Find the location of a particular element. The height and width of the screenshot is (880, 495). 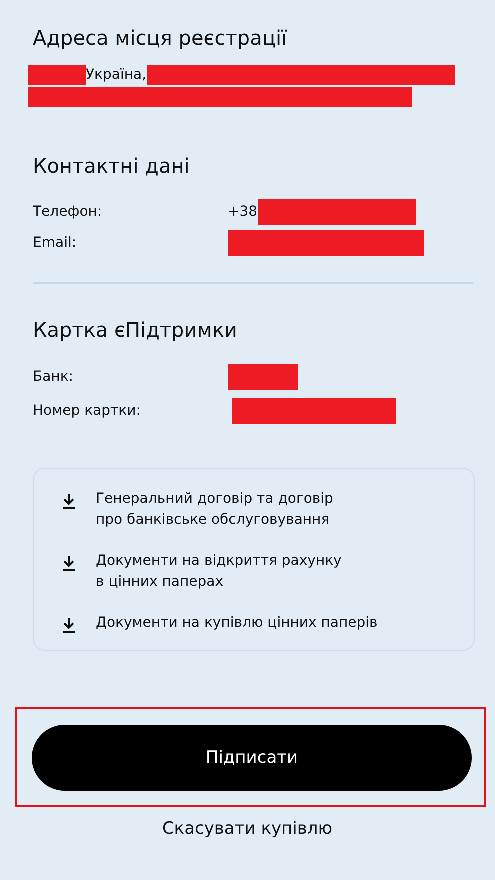

field-label: Банк: is located at coordinates (54, 377).